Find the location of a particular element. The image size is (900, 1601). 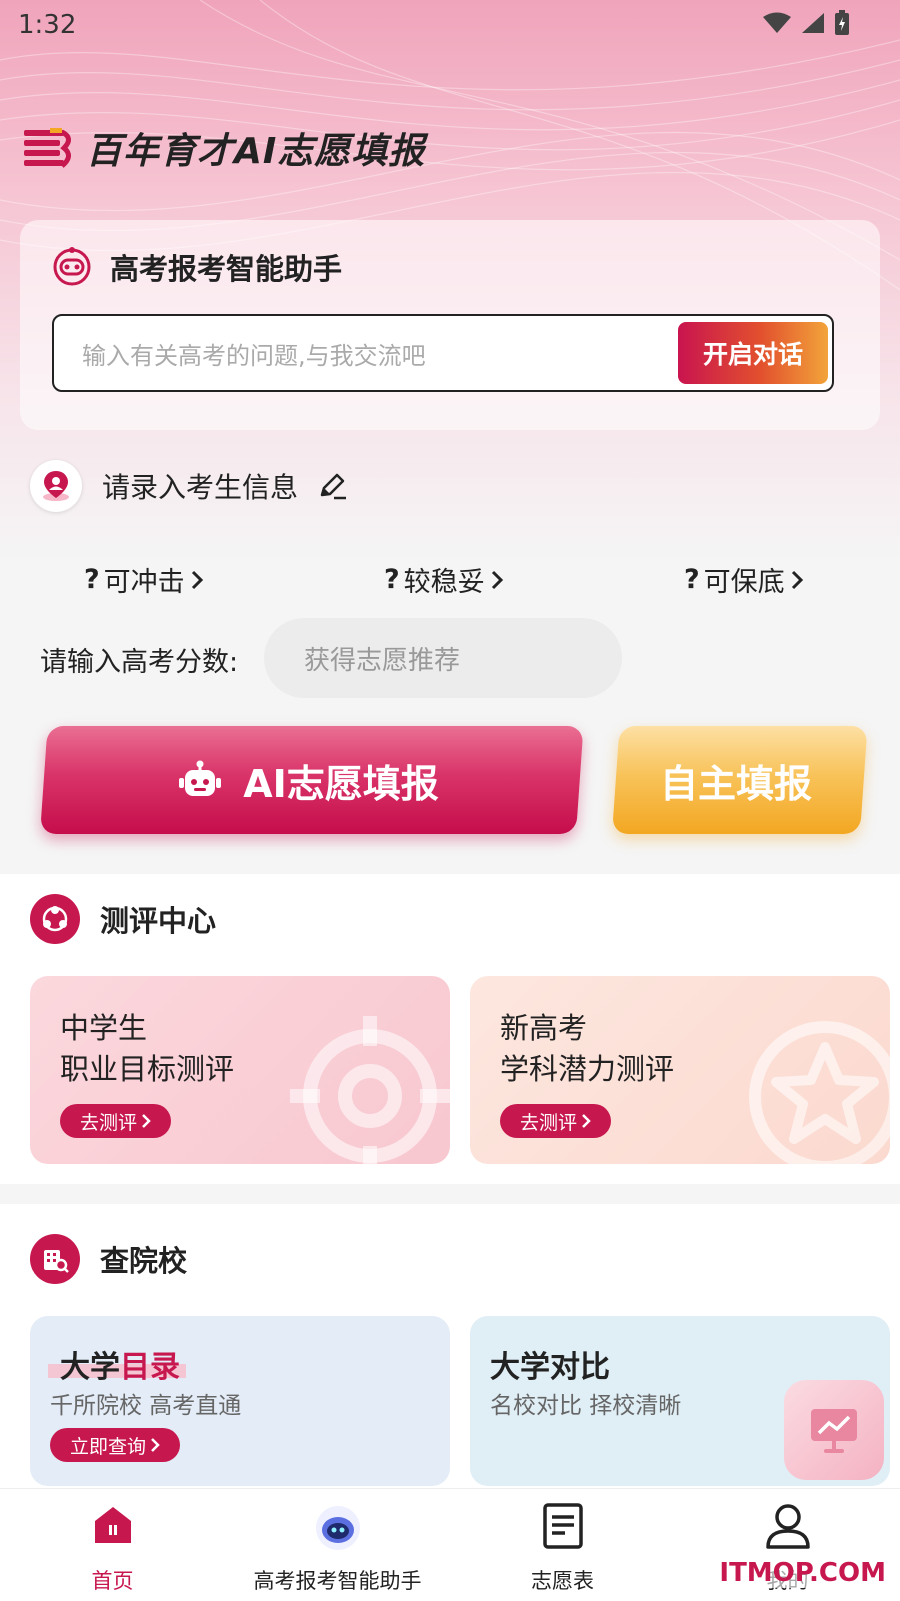

presentation-chart-icon is located at coordinates (834, 1431).